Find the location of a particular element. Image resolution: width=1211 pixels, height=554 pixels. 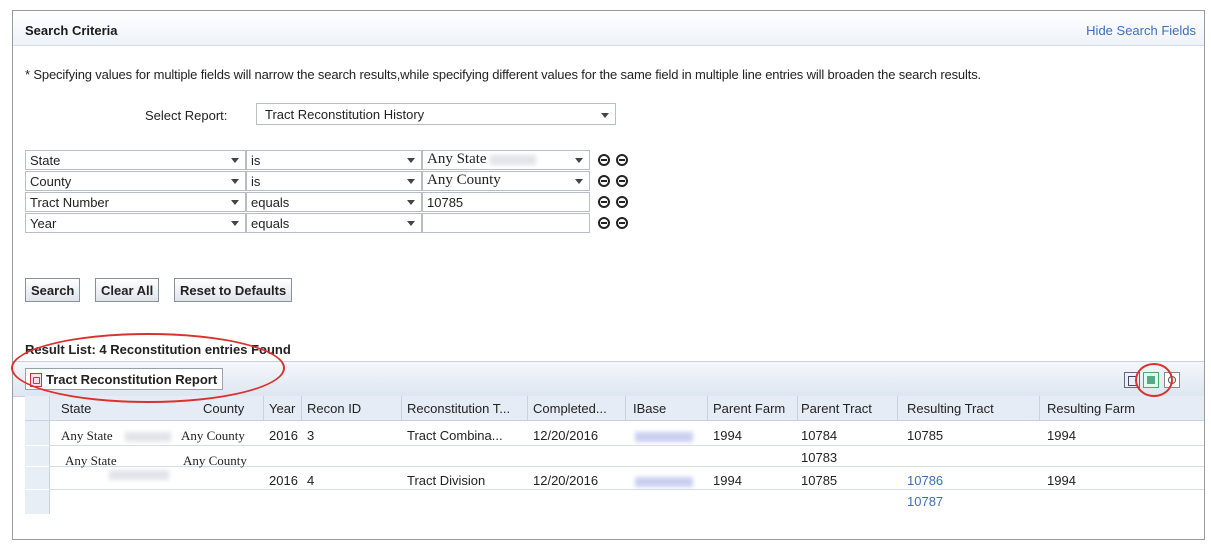

reset-to-defaults-button: Reset to Defaults is located at coordinates (233, 290).